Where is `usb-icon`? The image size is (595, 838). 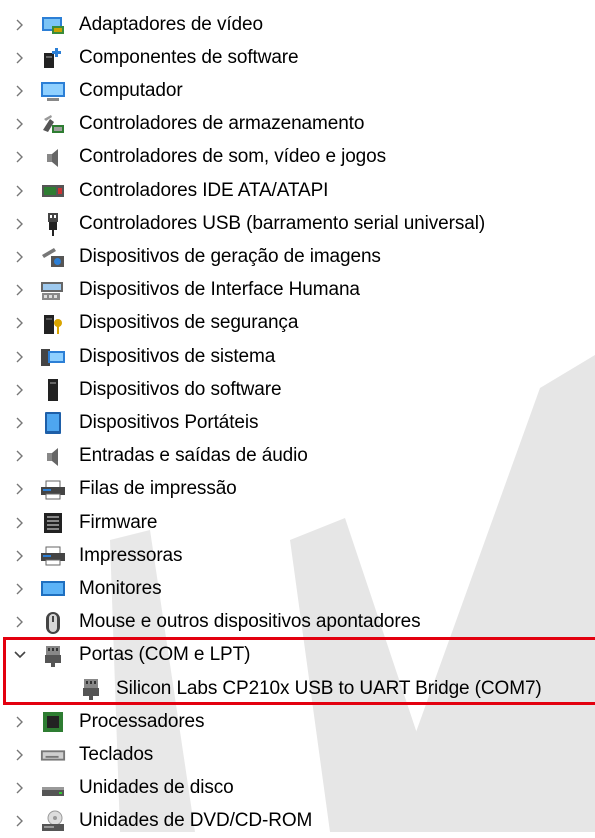 usb-icon is located at coordinates (53, 224).